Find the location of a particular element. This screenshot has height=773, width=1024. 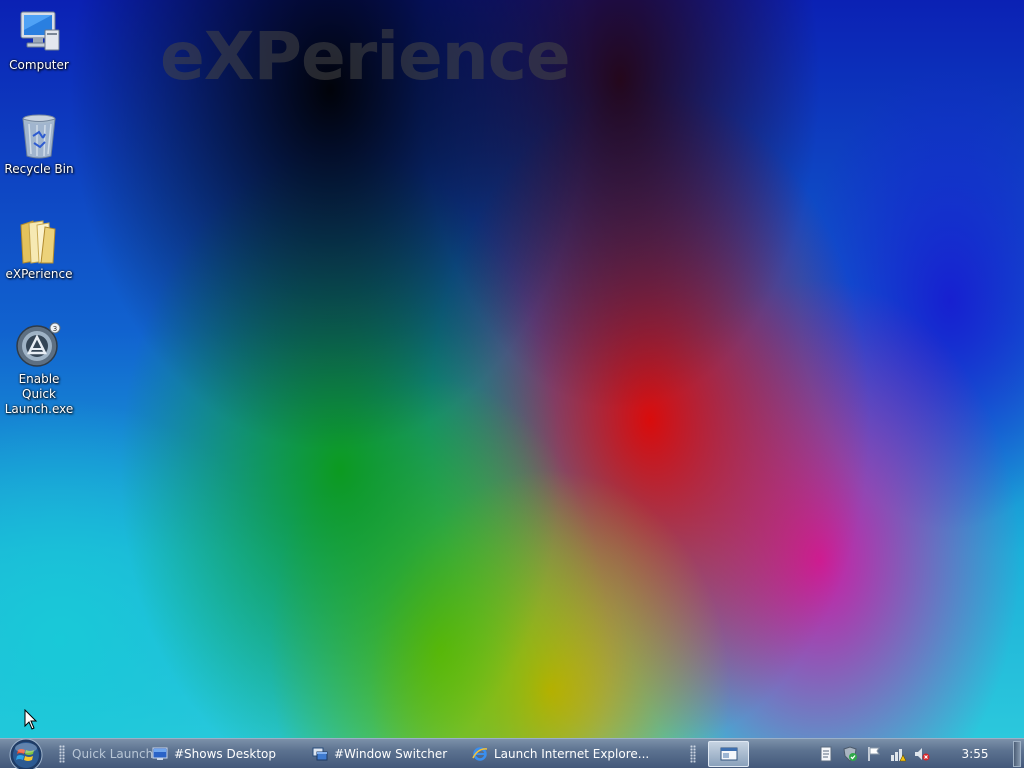

desktop-icon-label: Recycle Bin is located at coordinates (39, 169).